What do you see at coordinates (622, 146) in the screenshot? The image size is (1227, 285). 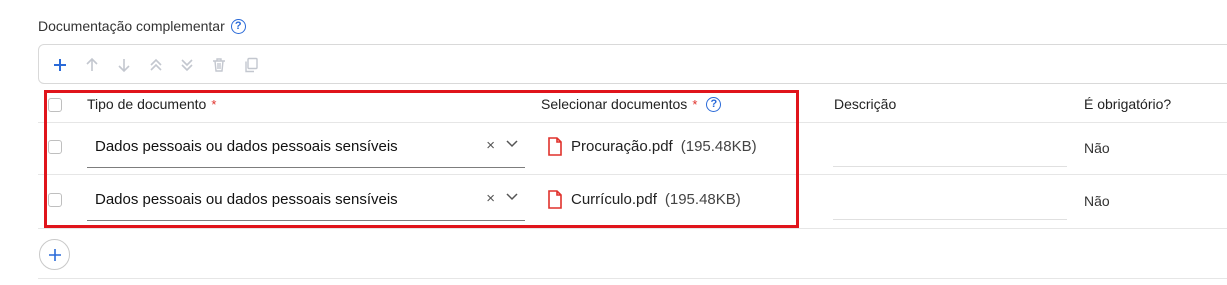 I see `file-name: Procuração.pdf` at bounding box center [622, 146].